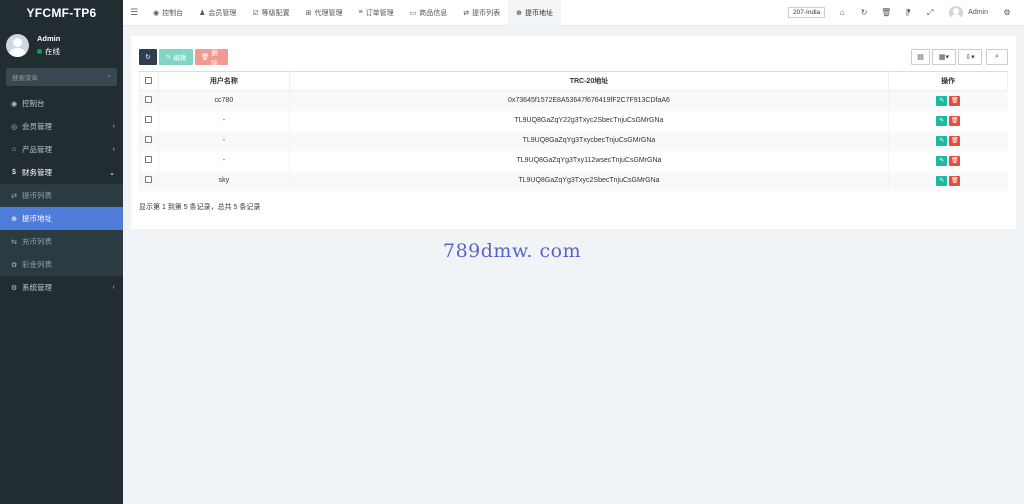 The image size is (1024, 504). I want to click on sidebar-item-label: 系统管理, so click(37, 287).